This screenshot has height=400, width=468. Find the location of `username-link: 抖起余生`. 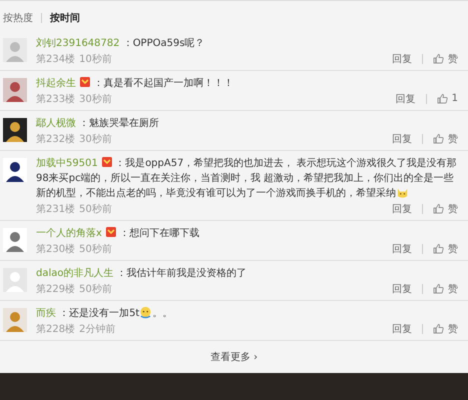

username-link: 抖起余生 is located at coordinates (56, 83).